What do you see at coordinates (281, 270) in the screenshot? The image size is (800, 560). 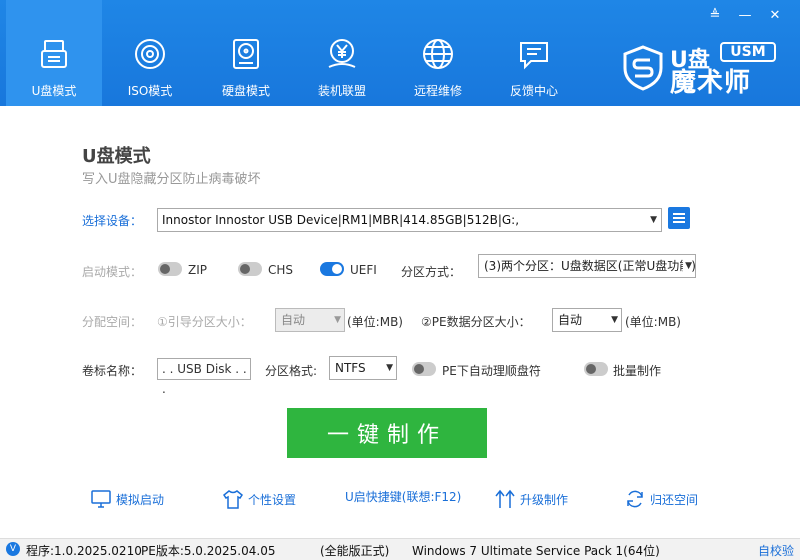 I see `chs-label: CHS` at bounding box center [281, 270].